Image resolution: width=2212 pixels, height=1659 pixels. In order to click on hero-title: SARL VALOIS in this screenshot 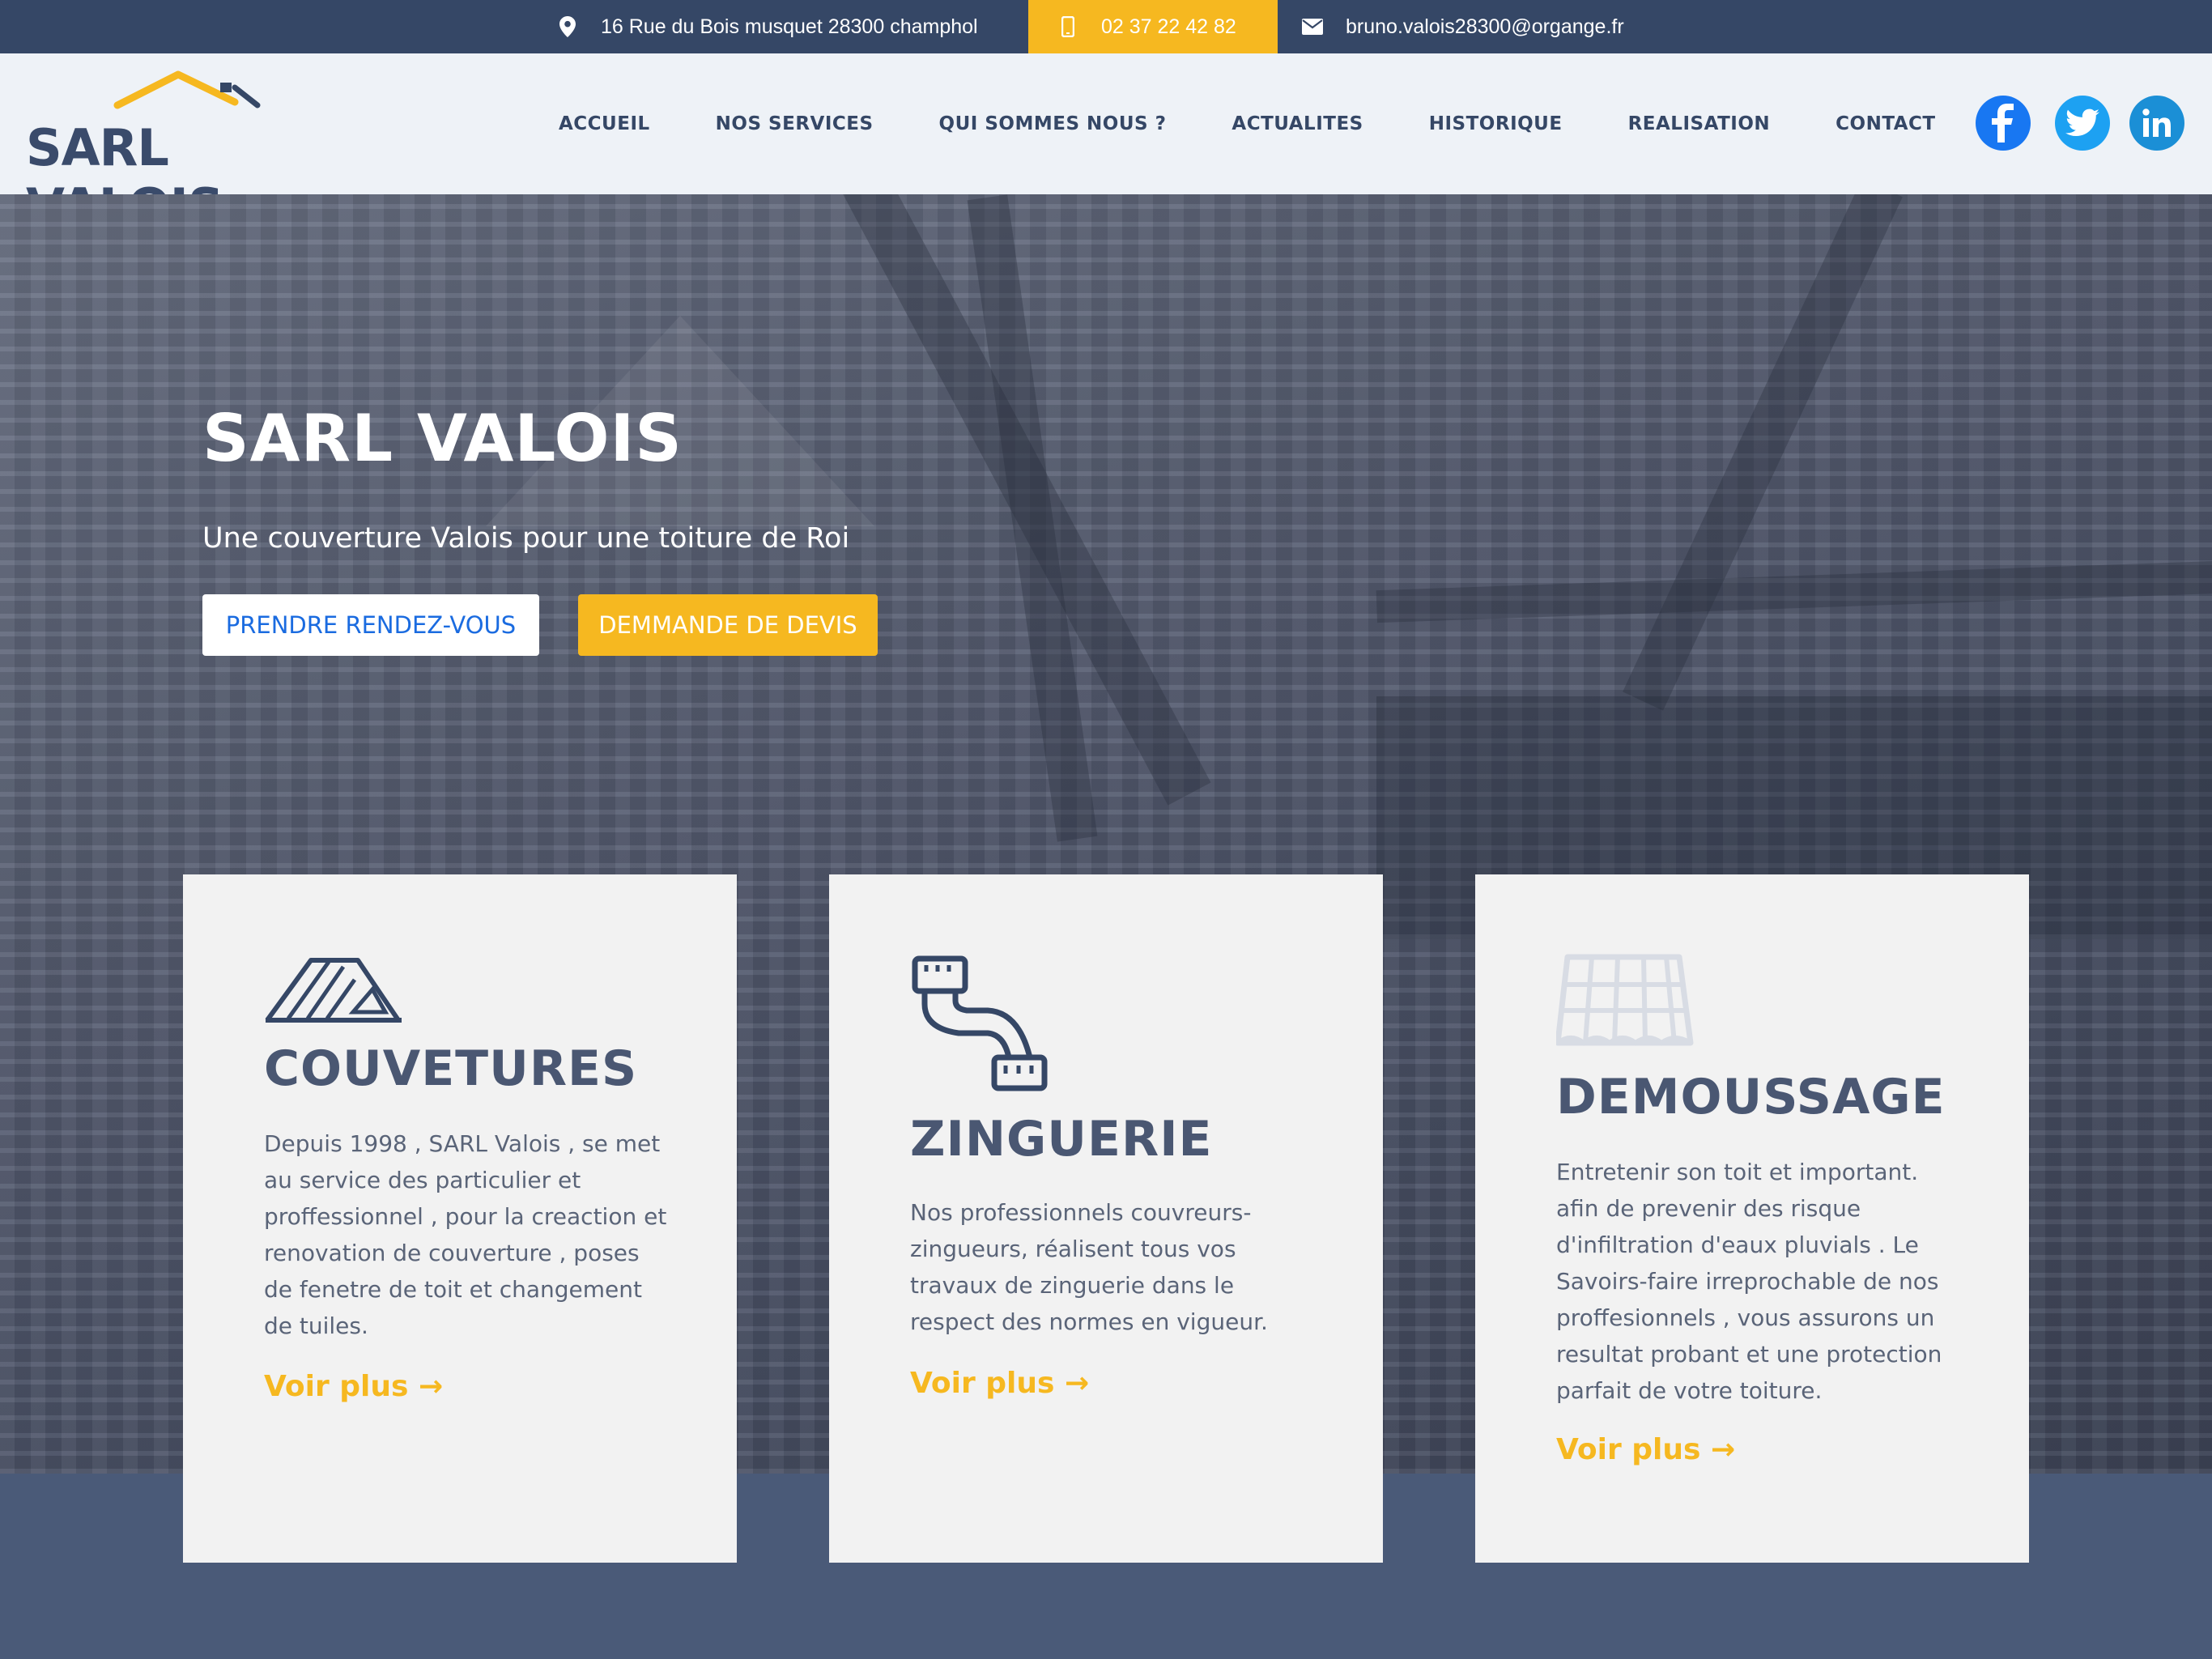, I will do `click(443, 439)`.